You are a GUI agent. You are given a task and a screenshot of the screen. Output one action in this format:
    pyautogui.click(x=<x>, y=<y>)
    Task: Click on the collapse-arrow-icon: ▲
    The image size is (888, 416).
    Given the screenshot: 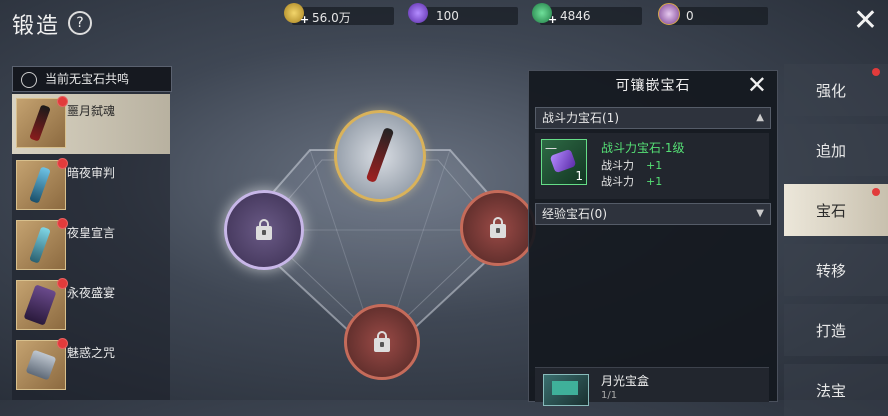 What is the action you would take?
    pyautogui.click(x=760, y=117)
    